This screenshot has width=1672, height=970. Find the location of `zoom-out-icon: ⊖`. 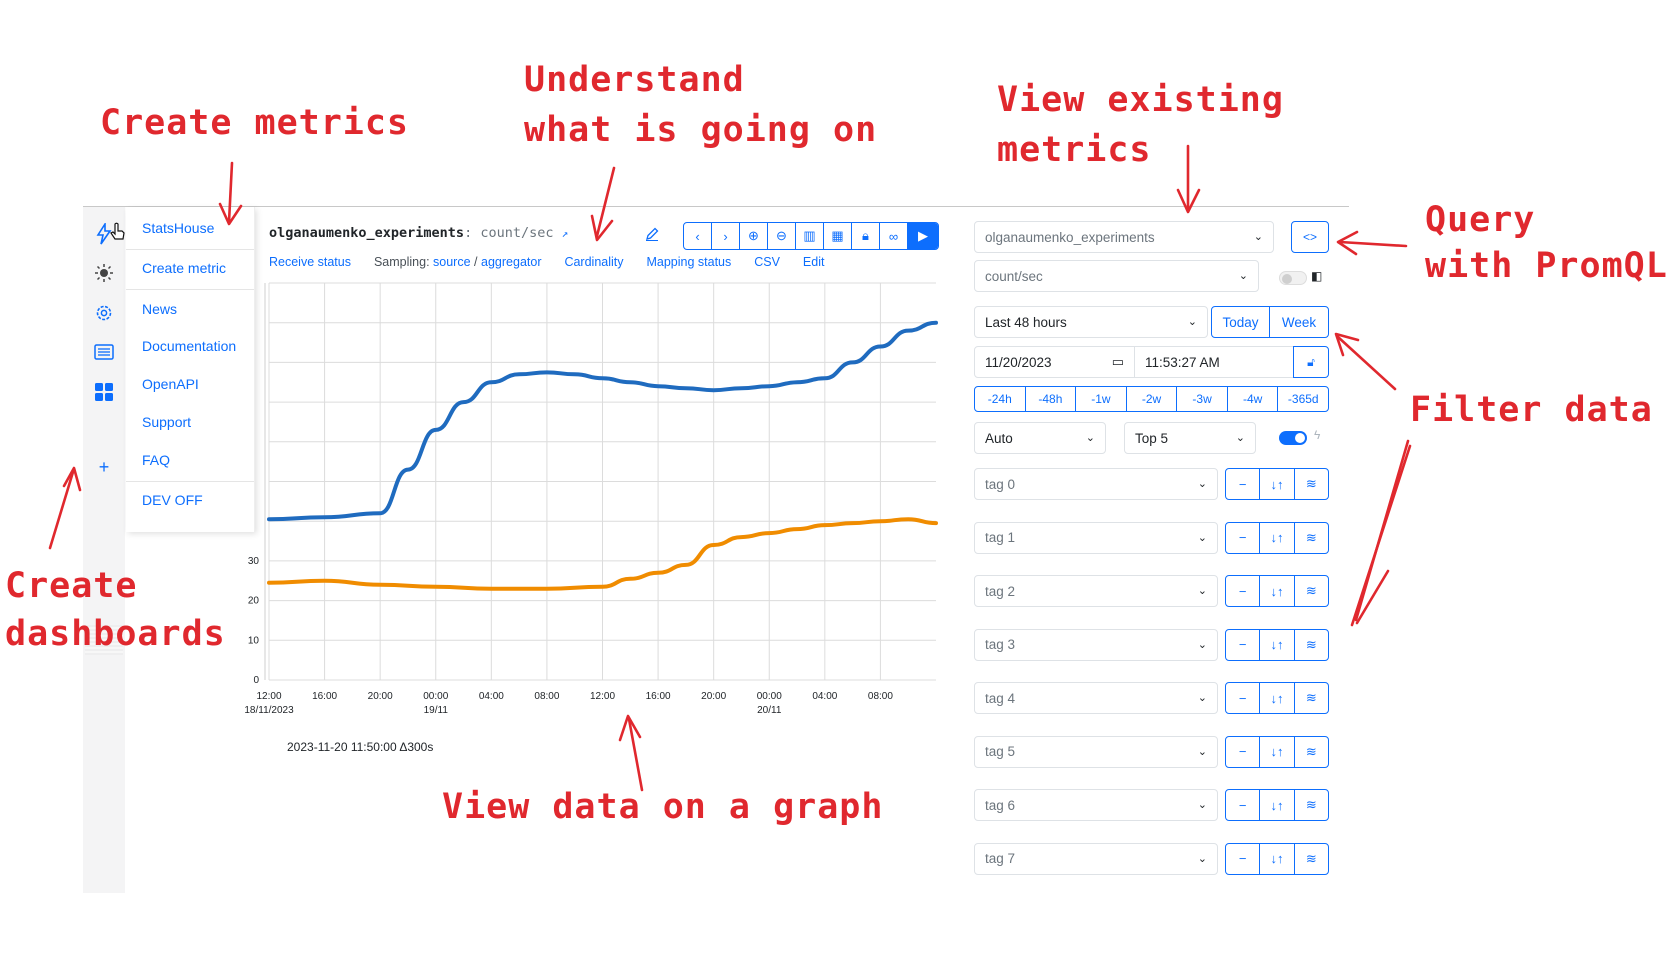

zoom-out-icon: ⊖ is located at coordinates (782, 236).